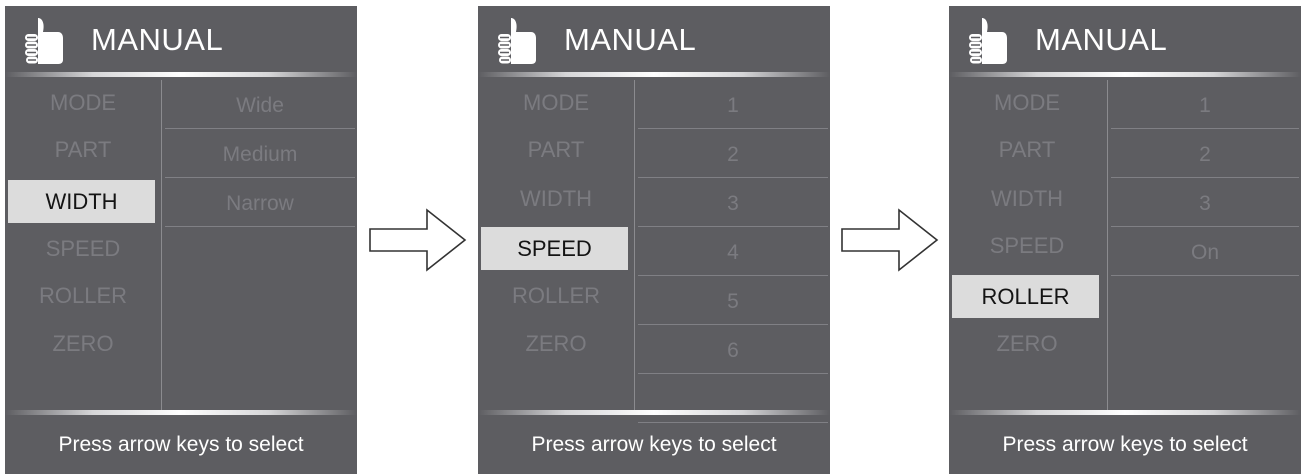 This screenshot has height=474, width=1302. What do you see at coordinates (260, 203) in the screenshot?
I see `option-narrow: Narrow` at bounding box center [260, 203].